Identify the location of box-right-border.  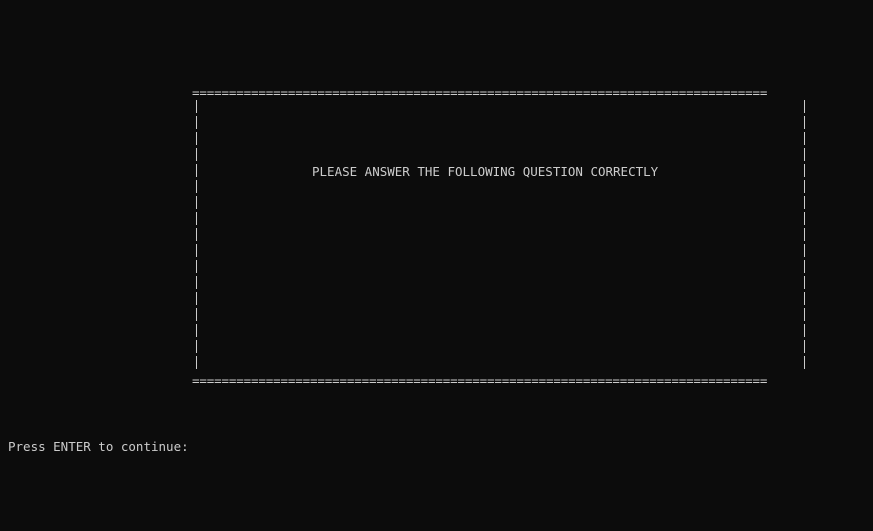
(804, 236).